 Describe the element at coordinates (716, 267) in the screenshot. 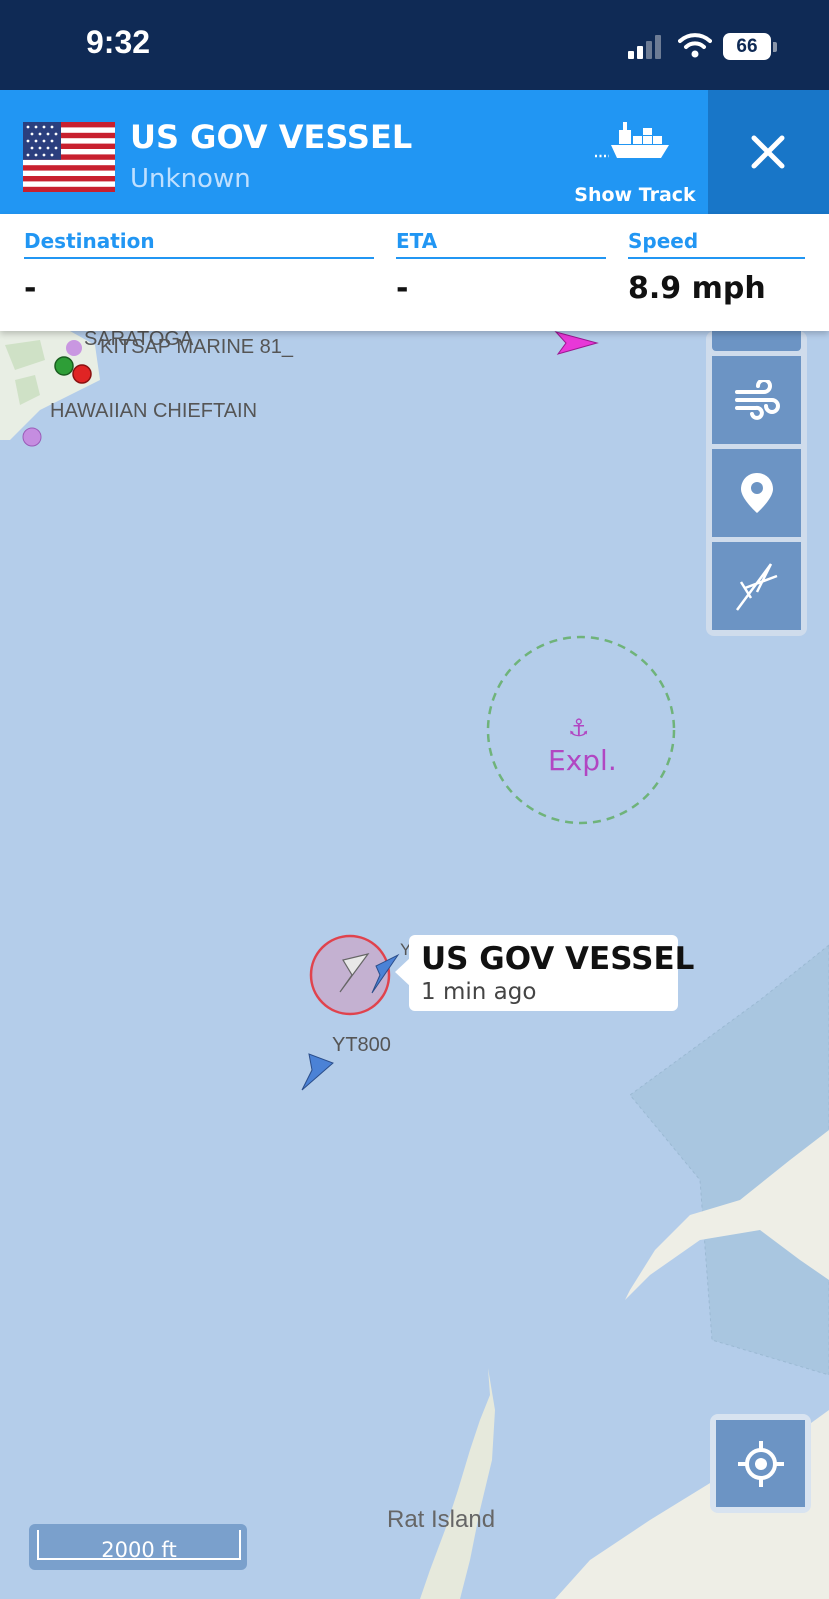

I see `speed-field: Speed 8.9 mph` at that location.